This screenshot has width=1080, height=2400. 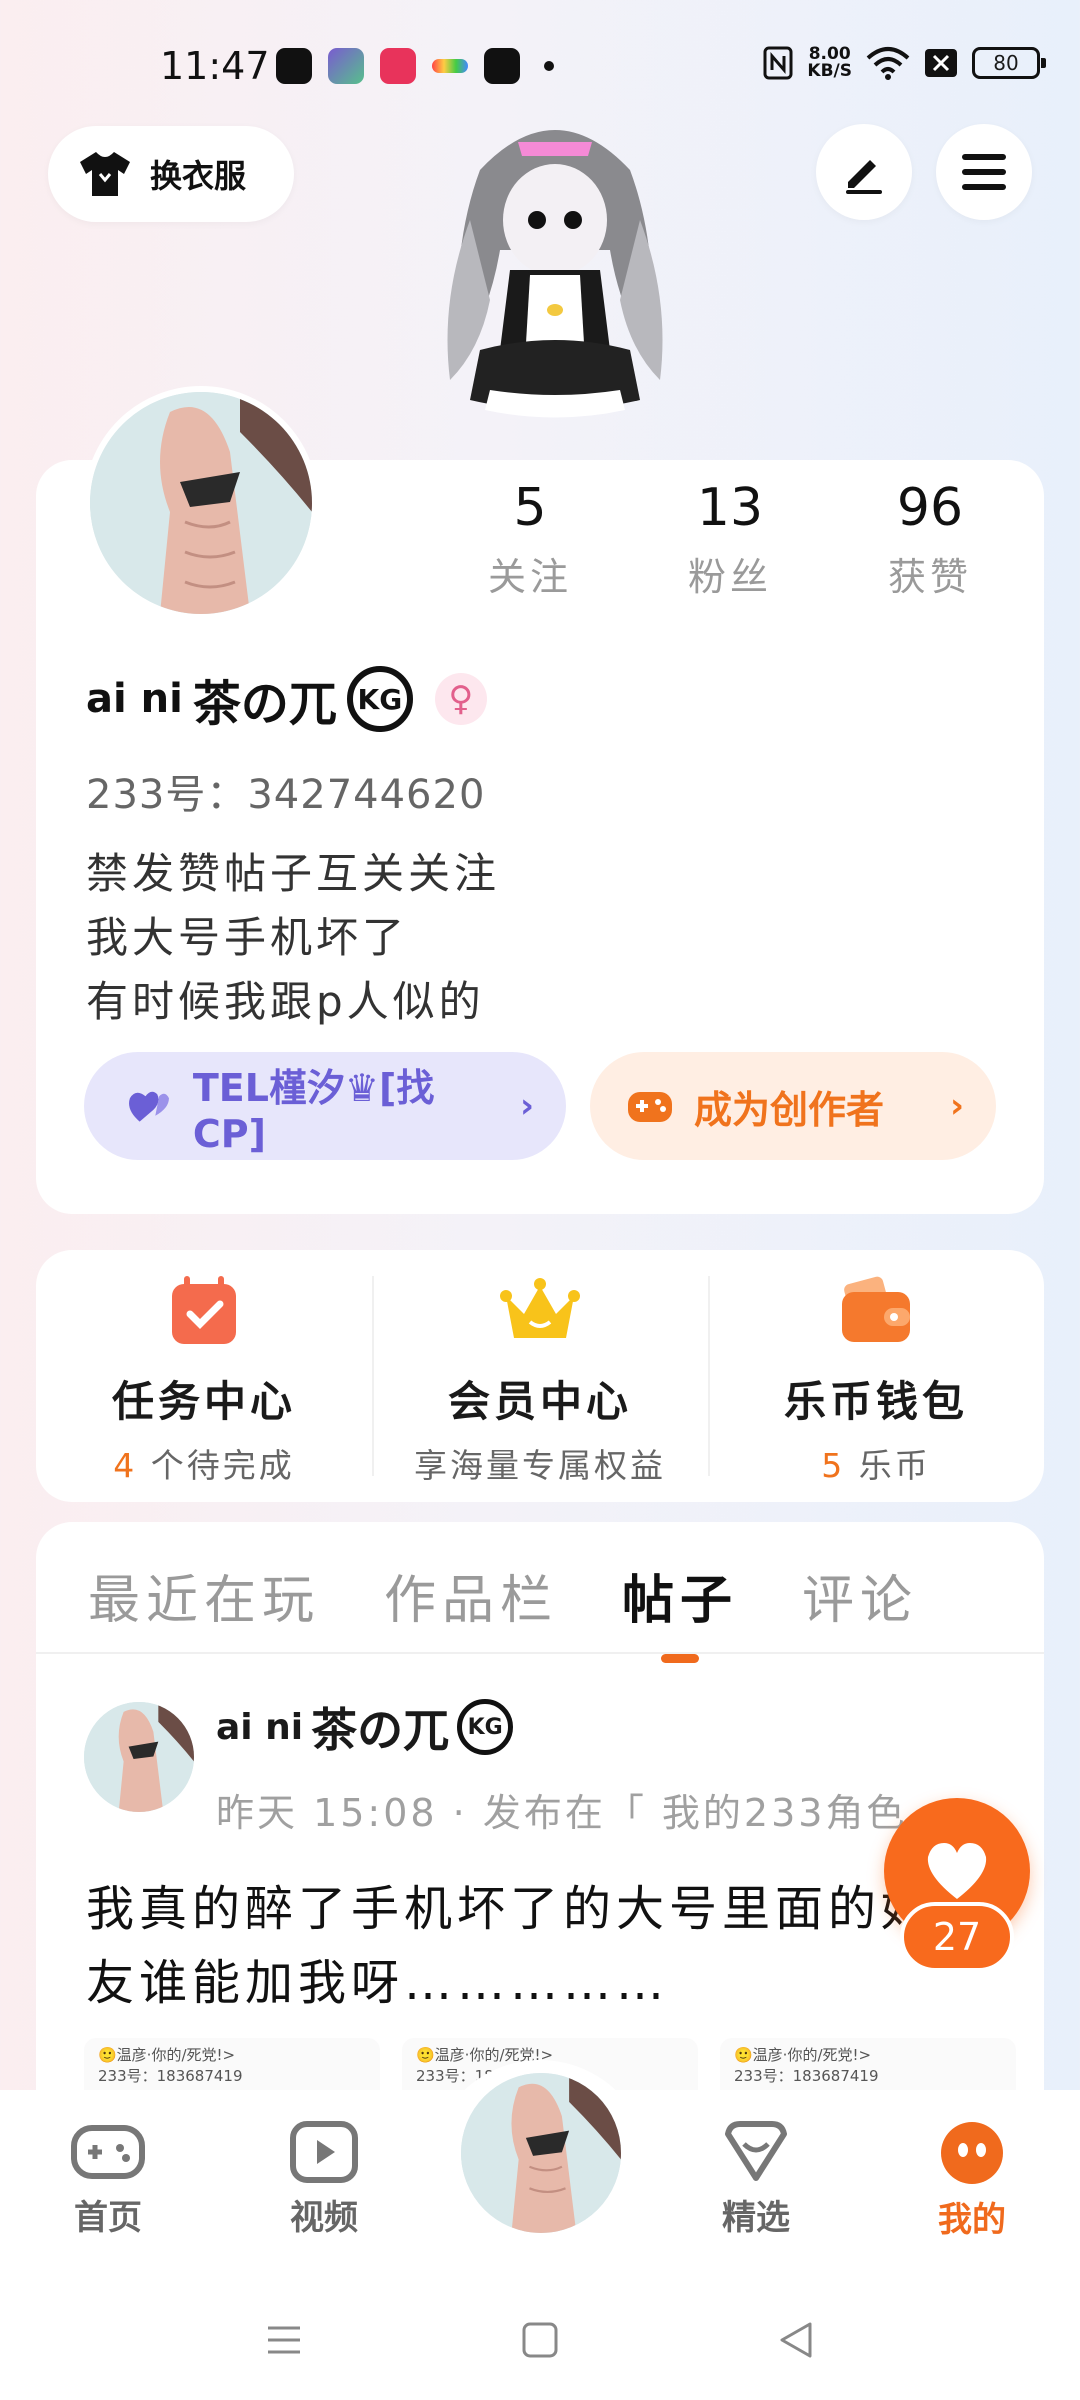 What do you see at coordinates (293, 873) in the screenshot?
I see `bio-line: 禁发赞帖子互关关注` at bounding box center [293, 873].